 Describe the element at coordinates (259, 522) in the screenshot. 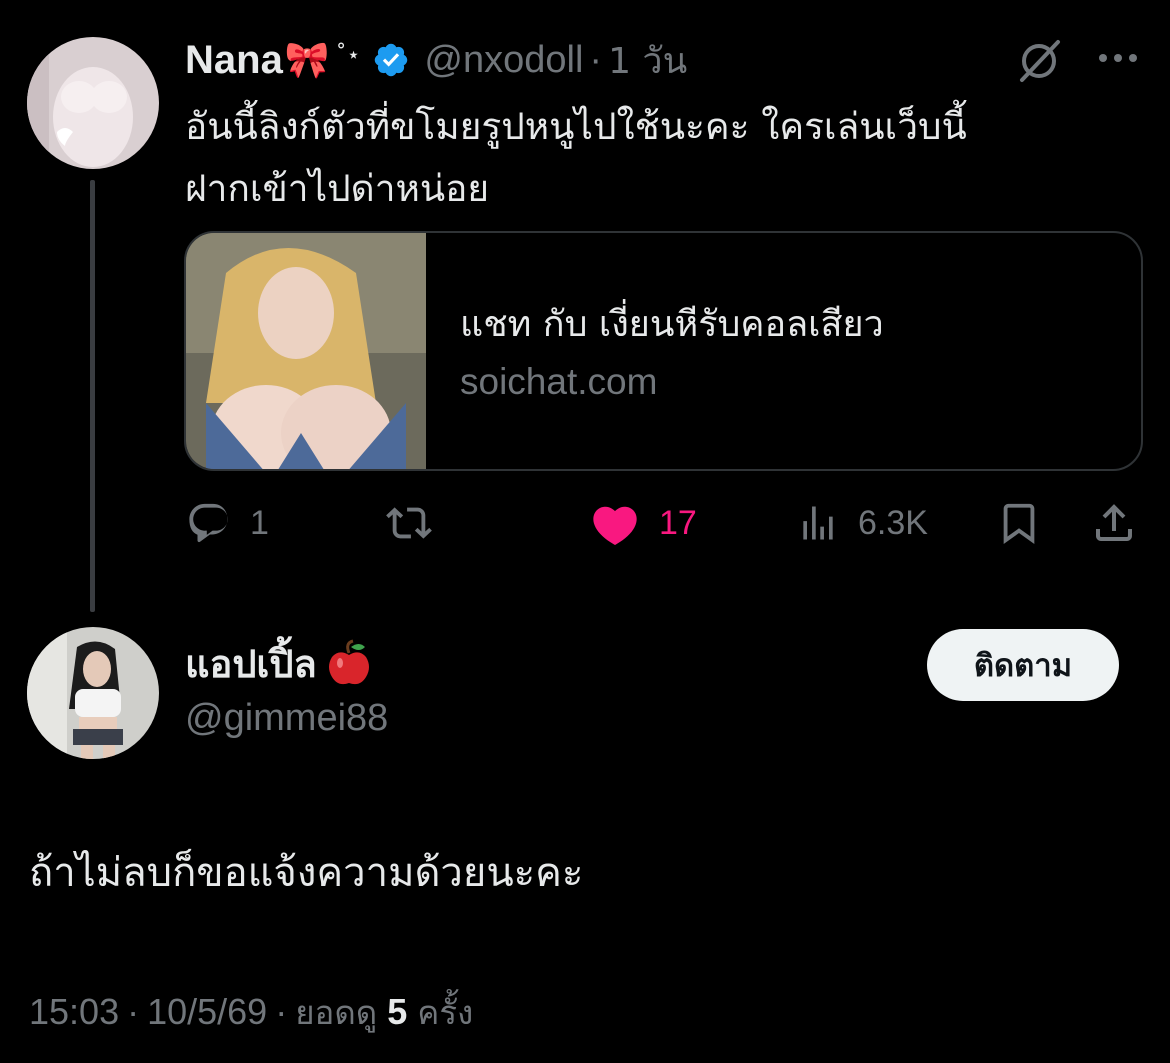

I see `reply-count: 1` at that location.